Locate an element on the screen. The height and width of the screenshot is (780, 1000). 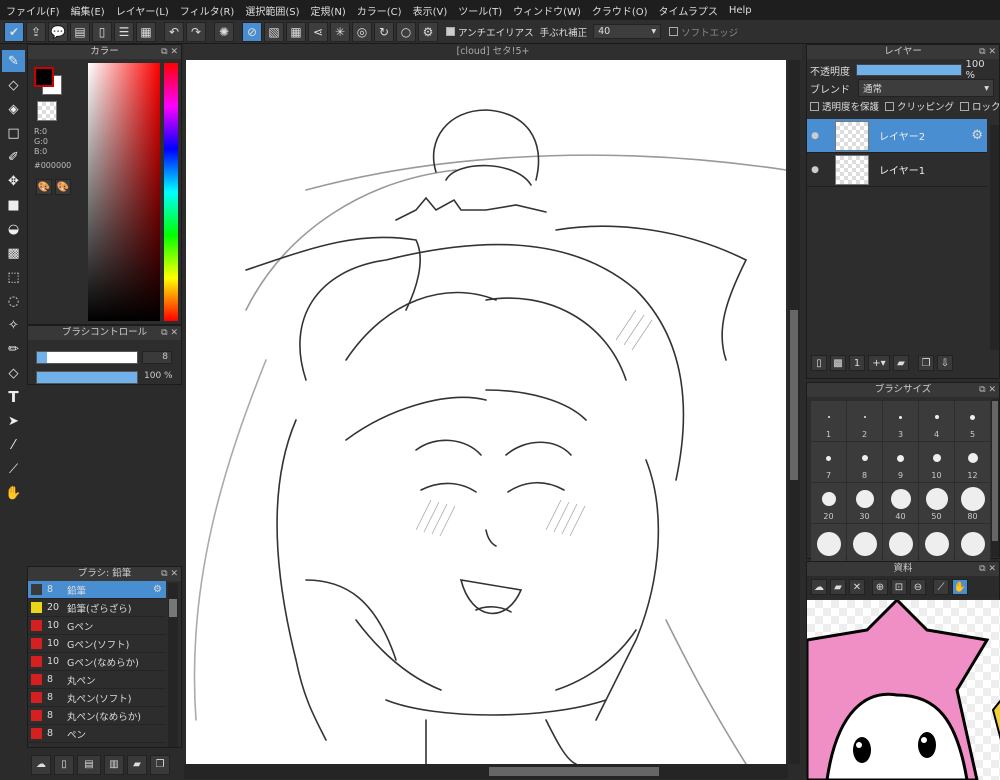
brush-list-scrollbar is located at coordinates (173, 665).